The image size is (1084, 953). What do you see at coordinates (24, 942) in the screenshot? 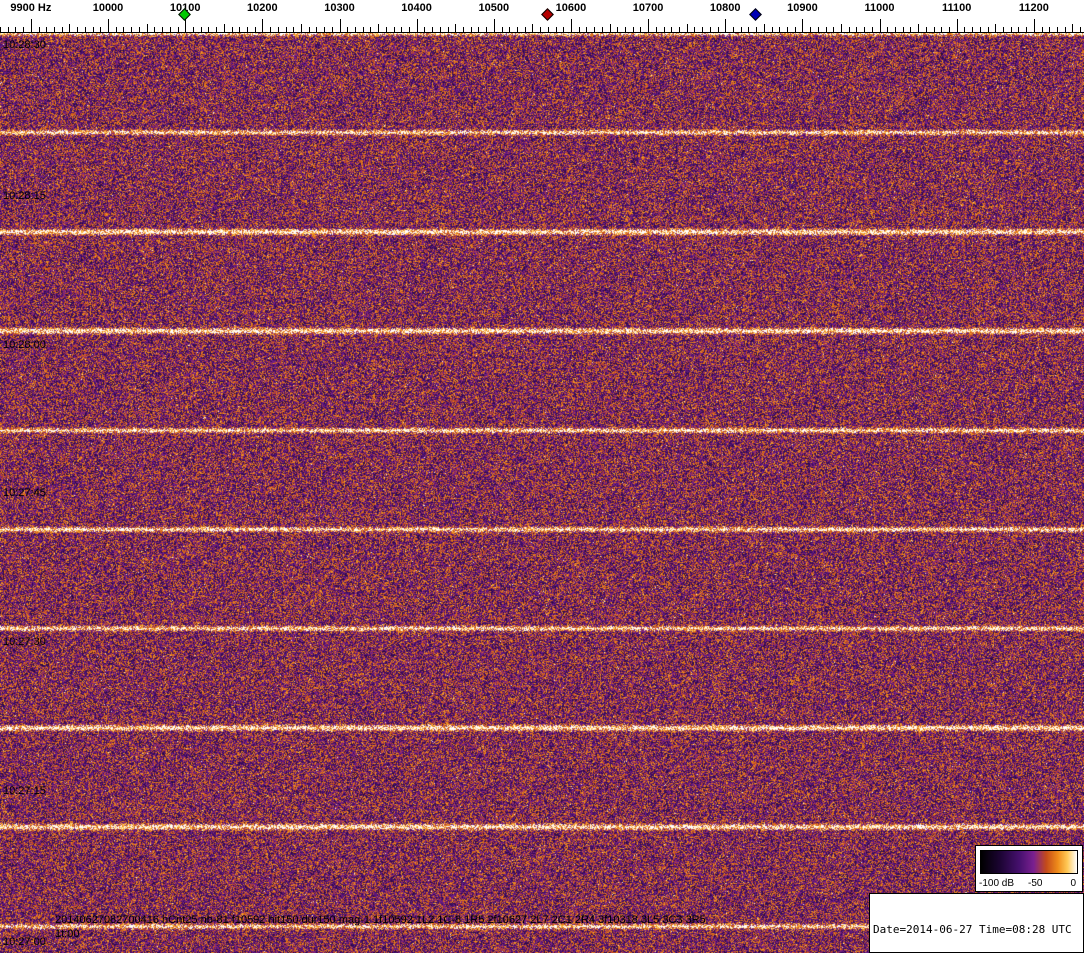
I see `time-label: 10:27:00` at bounding box center [24, 942].